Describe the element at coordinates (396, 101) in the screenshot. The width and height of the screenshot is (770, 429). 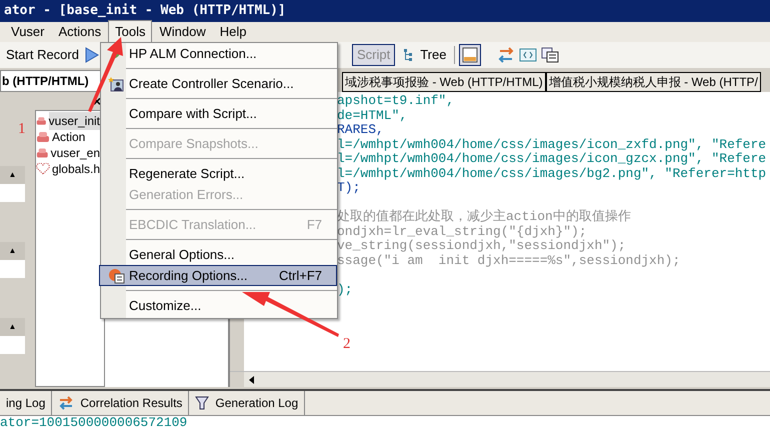
I see `code-line: apshot=t9.inf",` at that location.